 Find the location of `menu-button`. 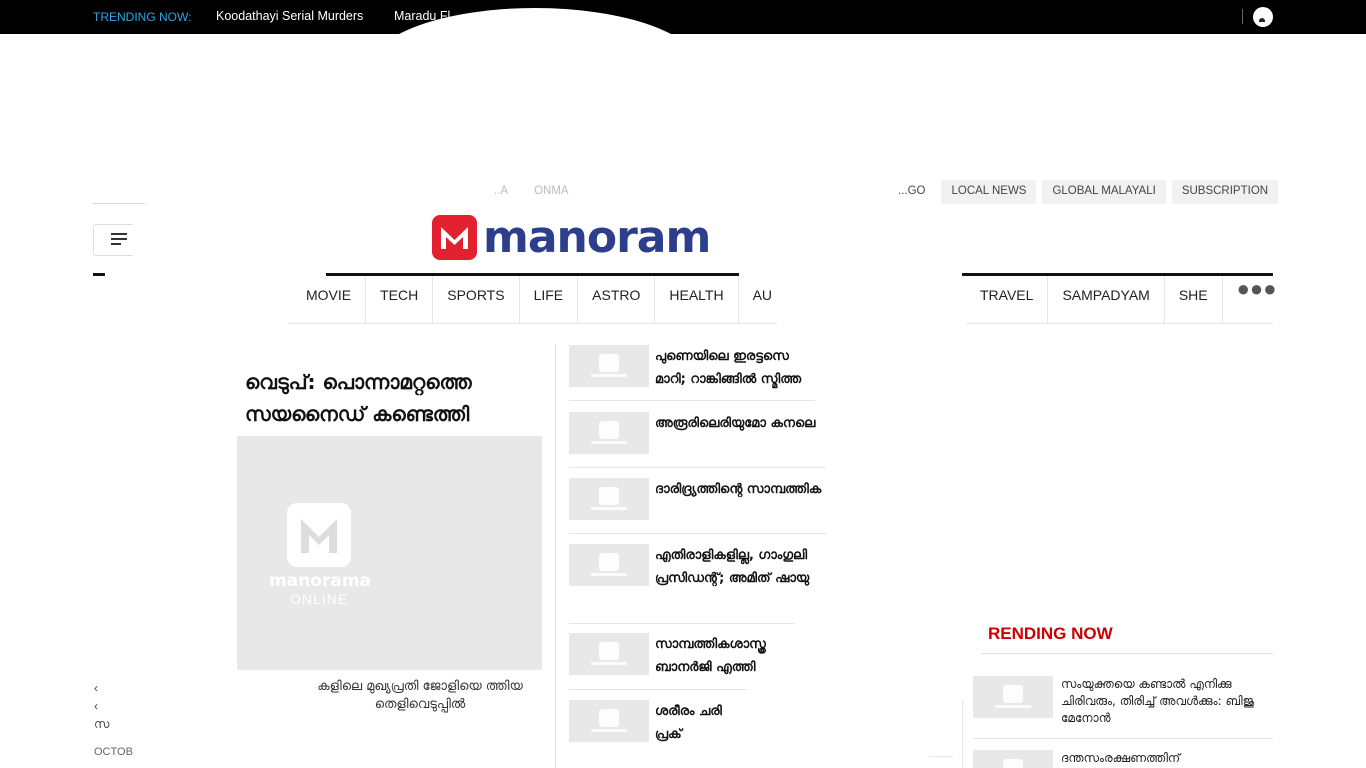

menu-button is located at coordinates (113, 240).